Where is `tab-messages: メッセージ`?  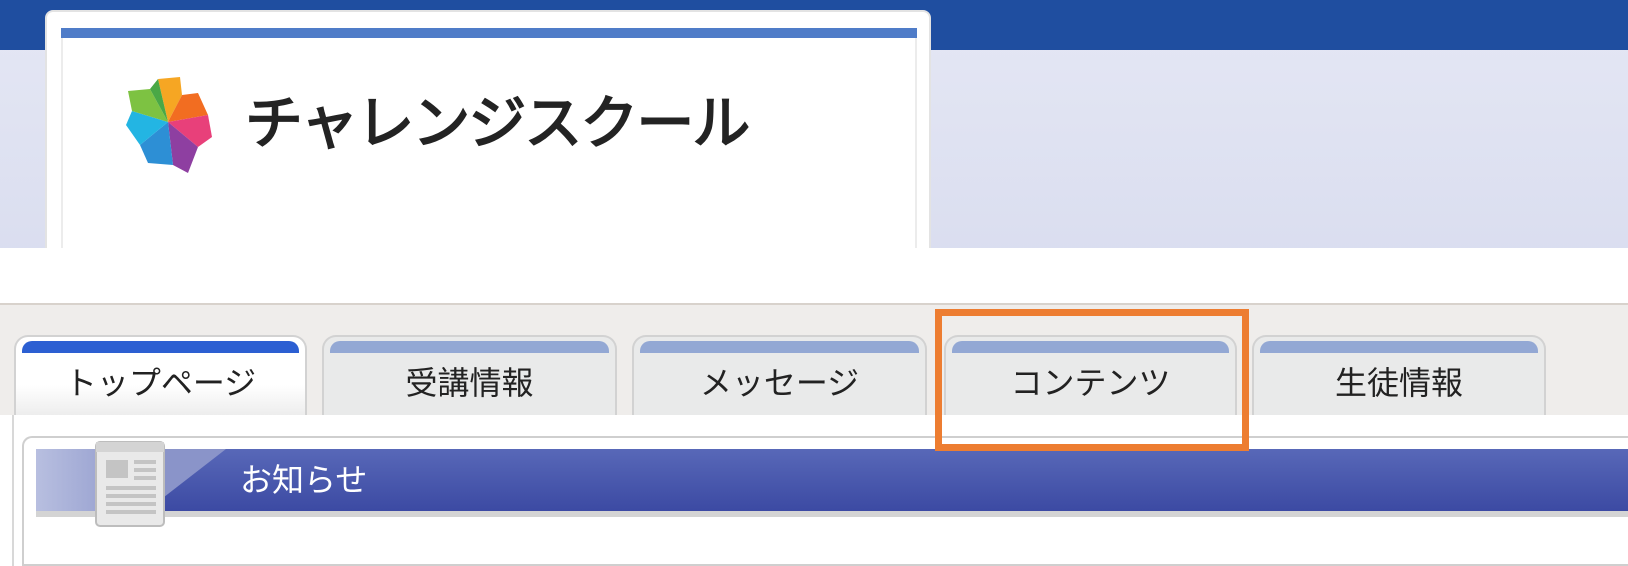 tab-messages: メッセージ is located at coordinates (779, 376).